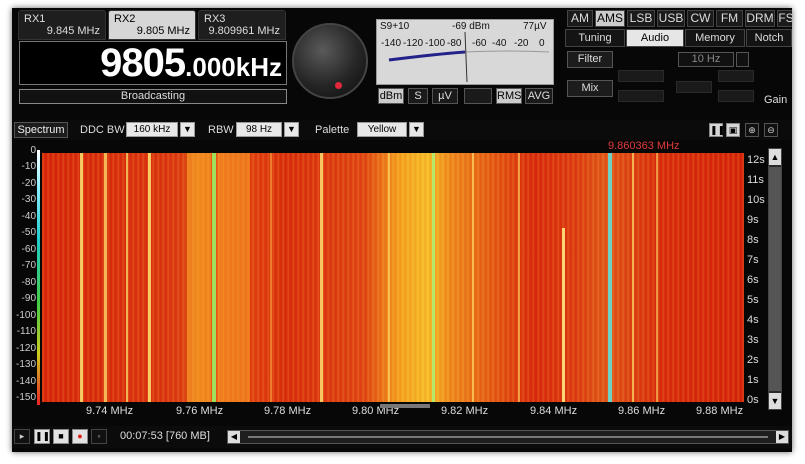 This screenshot has height=464, width=805. Describe the element at coordinates (756, 200) in the screenshot. I see `time-tick: 10s` at that location.